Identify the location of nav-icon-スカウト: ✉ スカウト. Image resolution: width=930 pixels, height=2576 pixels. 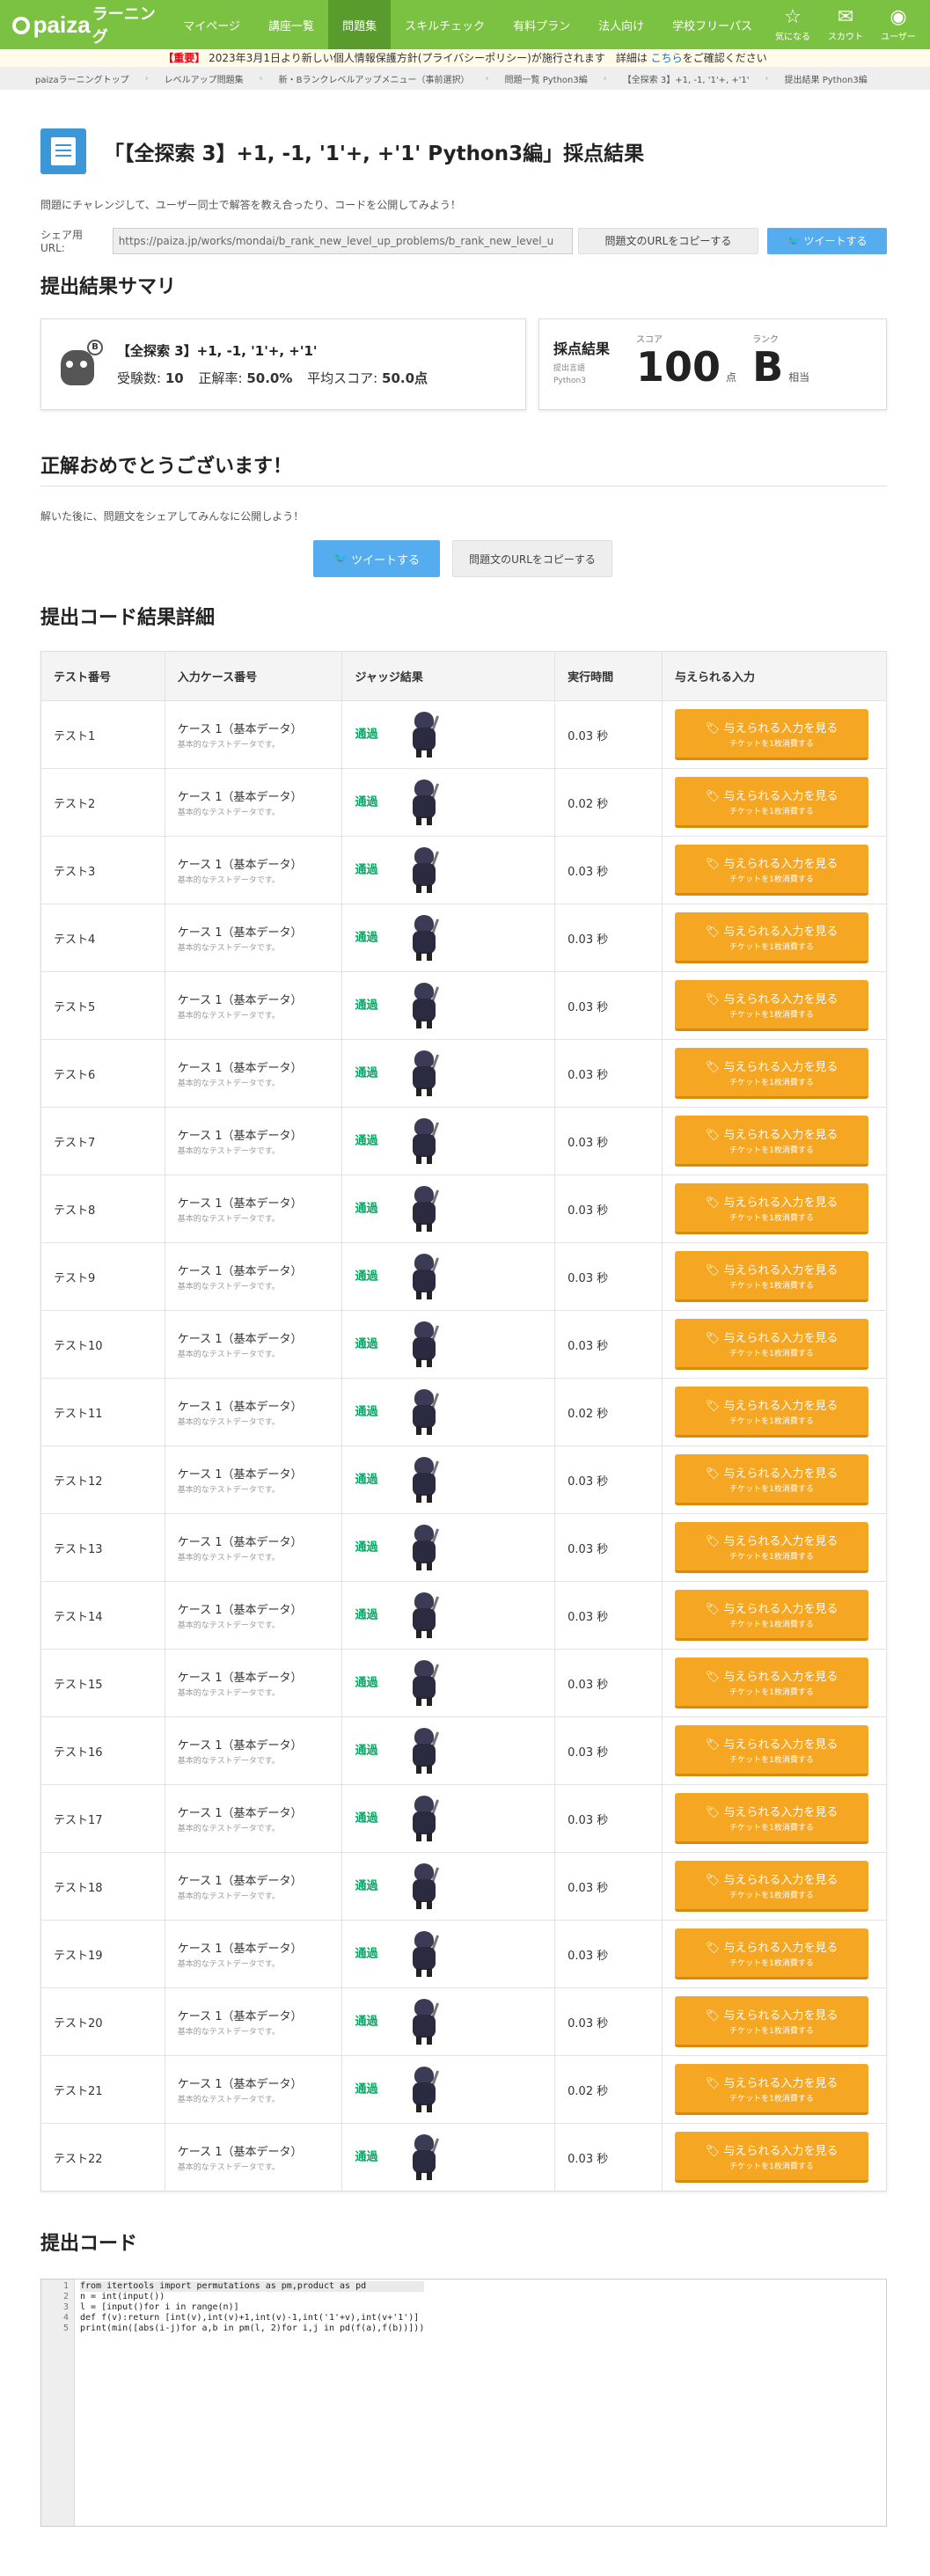
(845, 24).